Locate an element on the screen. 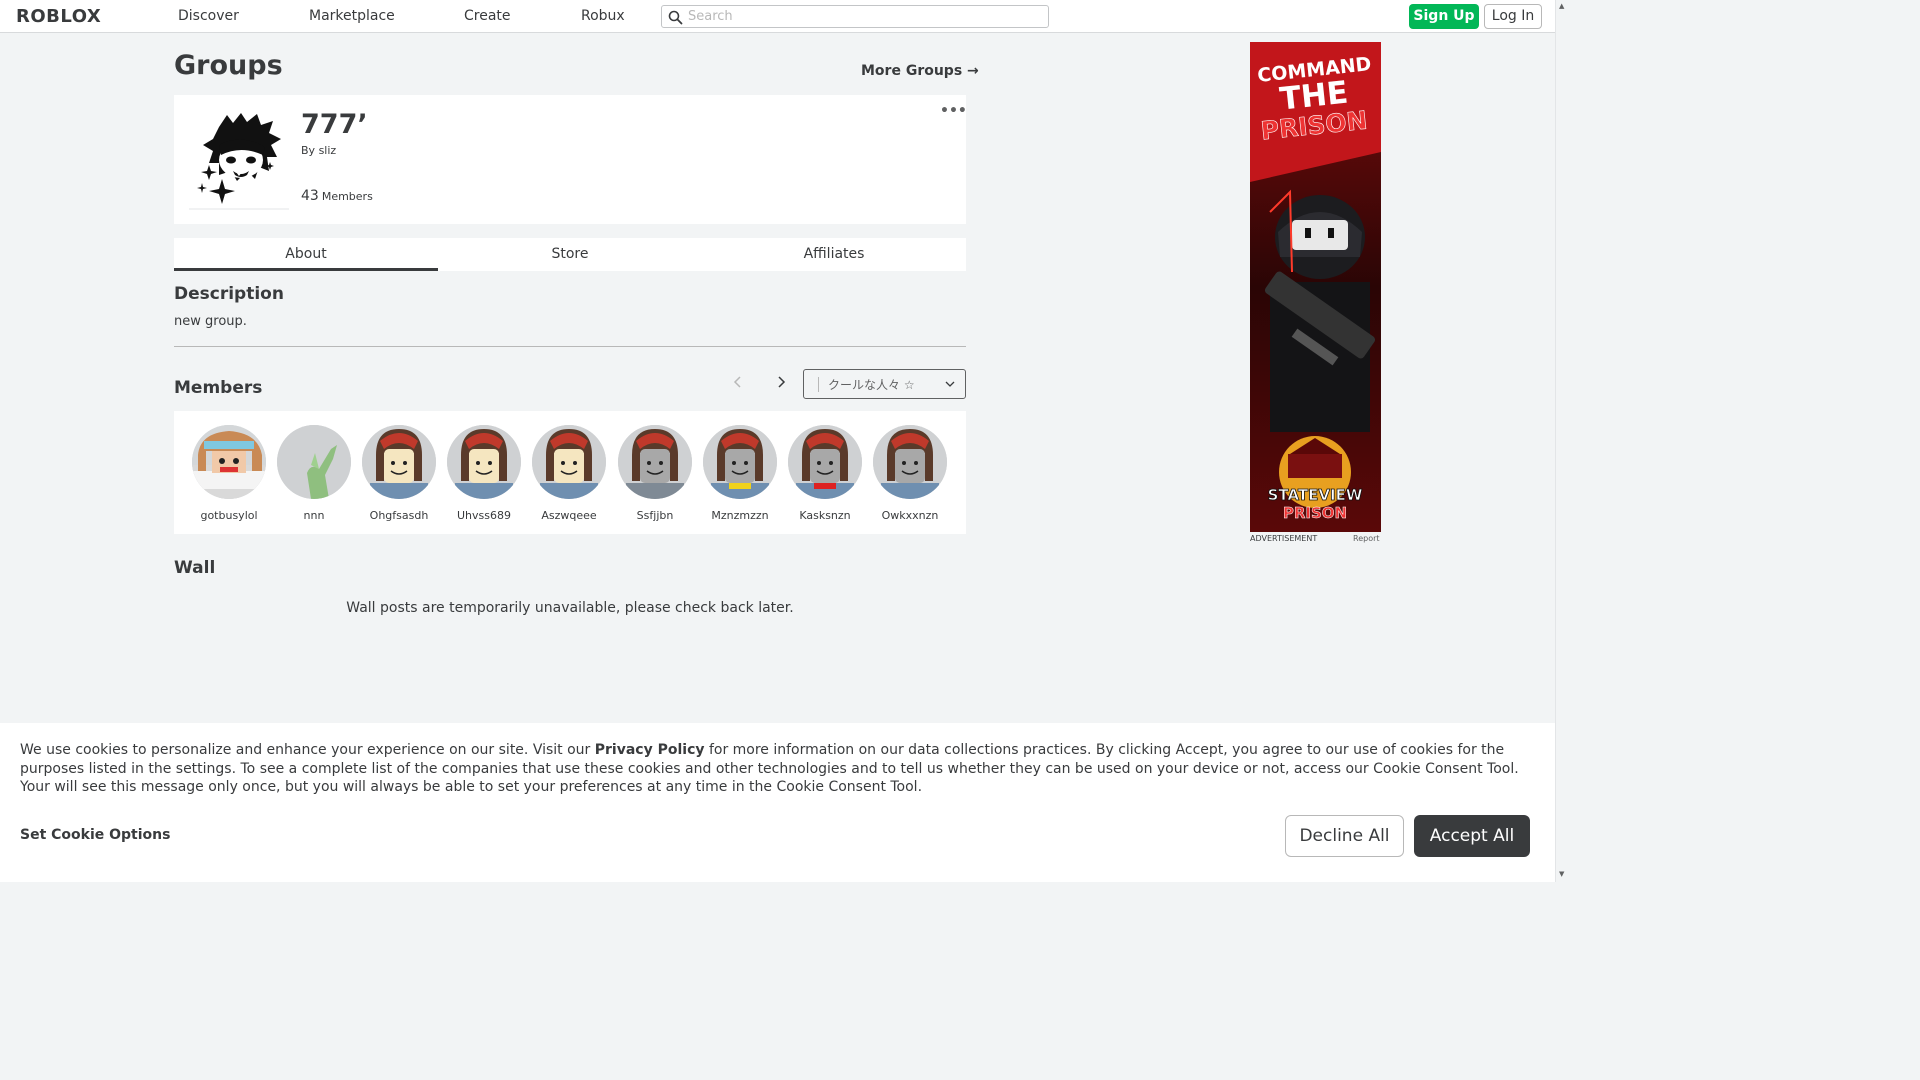 The width and height of the screenshot is (1920, 1080). member-count-value: 43 is located at coordinates (310, 196).